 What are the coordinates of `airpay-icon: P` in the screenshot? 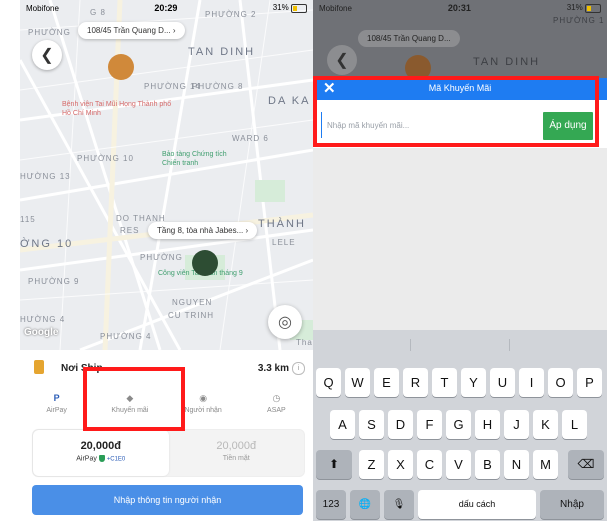 It's located at (56, 398).